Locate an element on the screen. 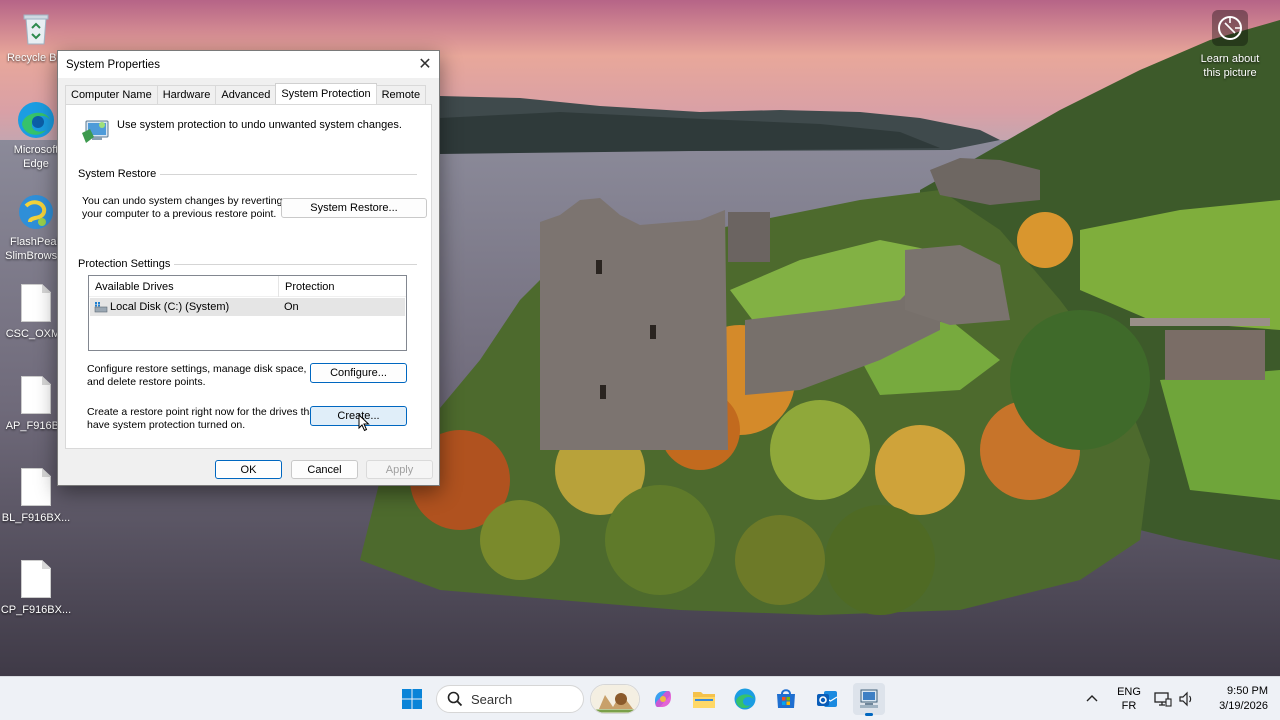 Image resolution: width=1280 pixels, height=720 pixels. drive-protection-status: On is located at coordinates (291, 307).